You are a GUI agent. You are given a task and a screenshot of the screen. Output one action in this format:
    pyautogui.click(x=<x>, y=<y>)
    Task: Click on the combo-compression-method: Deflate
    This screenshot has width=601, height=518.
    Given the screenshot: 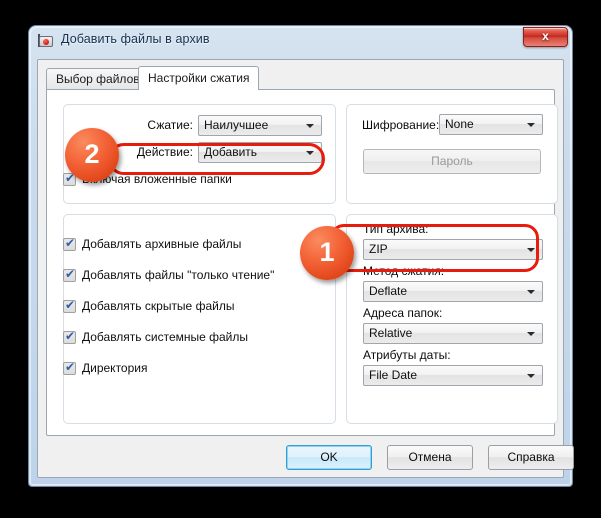 What is the action you would take?
    pyautogui.click(x=453, y=291)
    